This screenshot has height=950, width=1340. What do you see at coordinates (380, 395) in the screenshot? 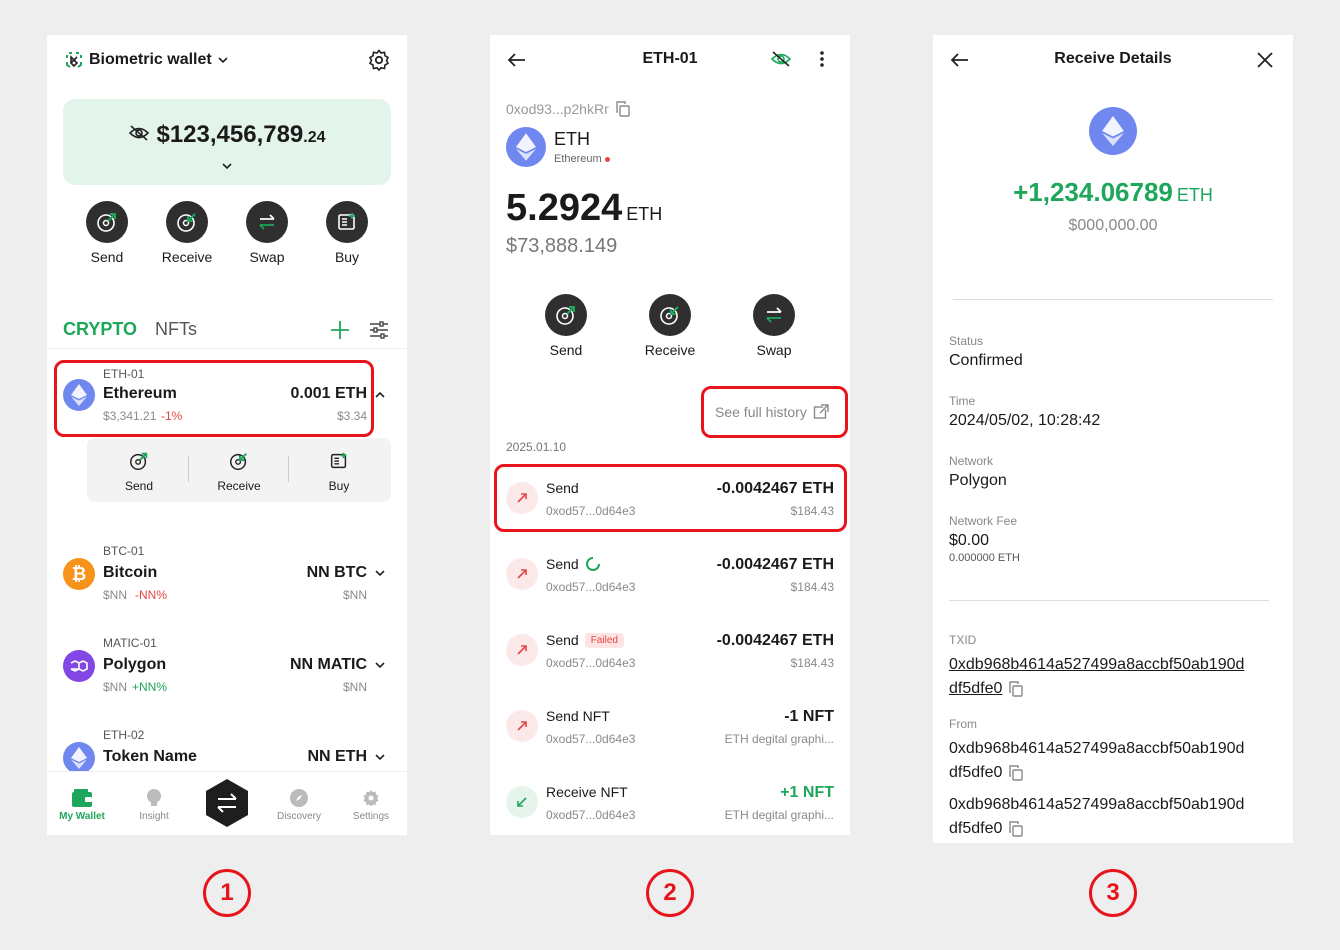
I see `chevron-up-icon` at bounding box center [380, 395].